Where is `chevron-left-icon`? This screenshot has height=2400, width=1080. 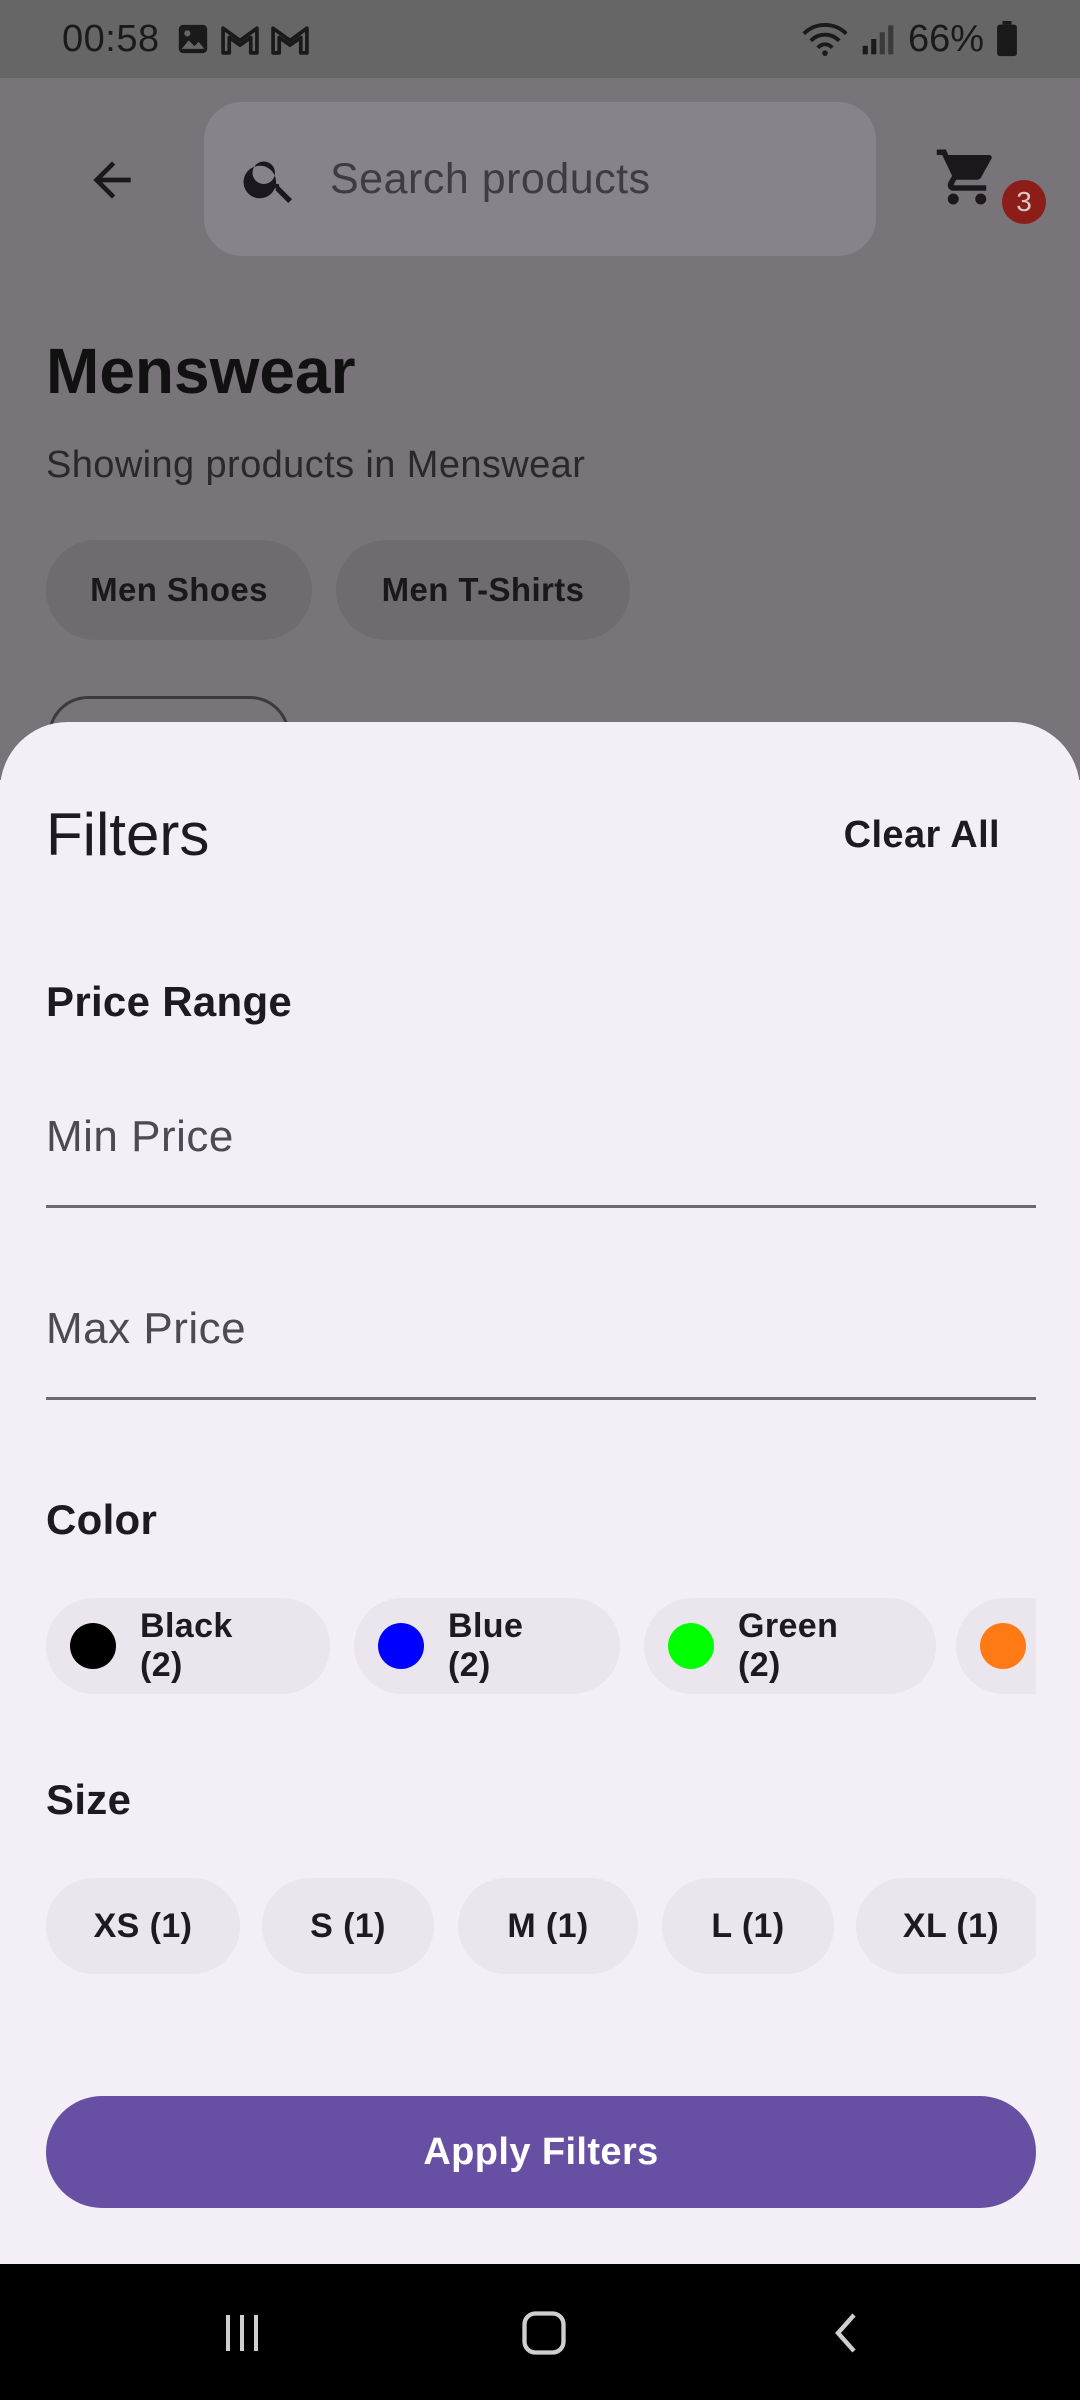
chevron-left-icon is located at coordinates (845, 2333).